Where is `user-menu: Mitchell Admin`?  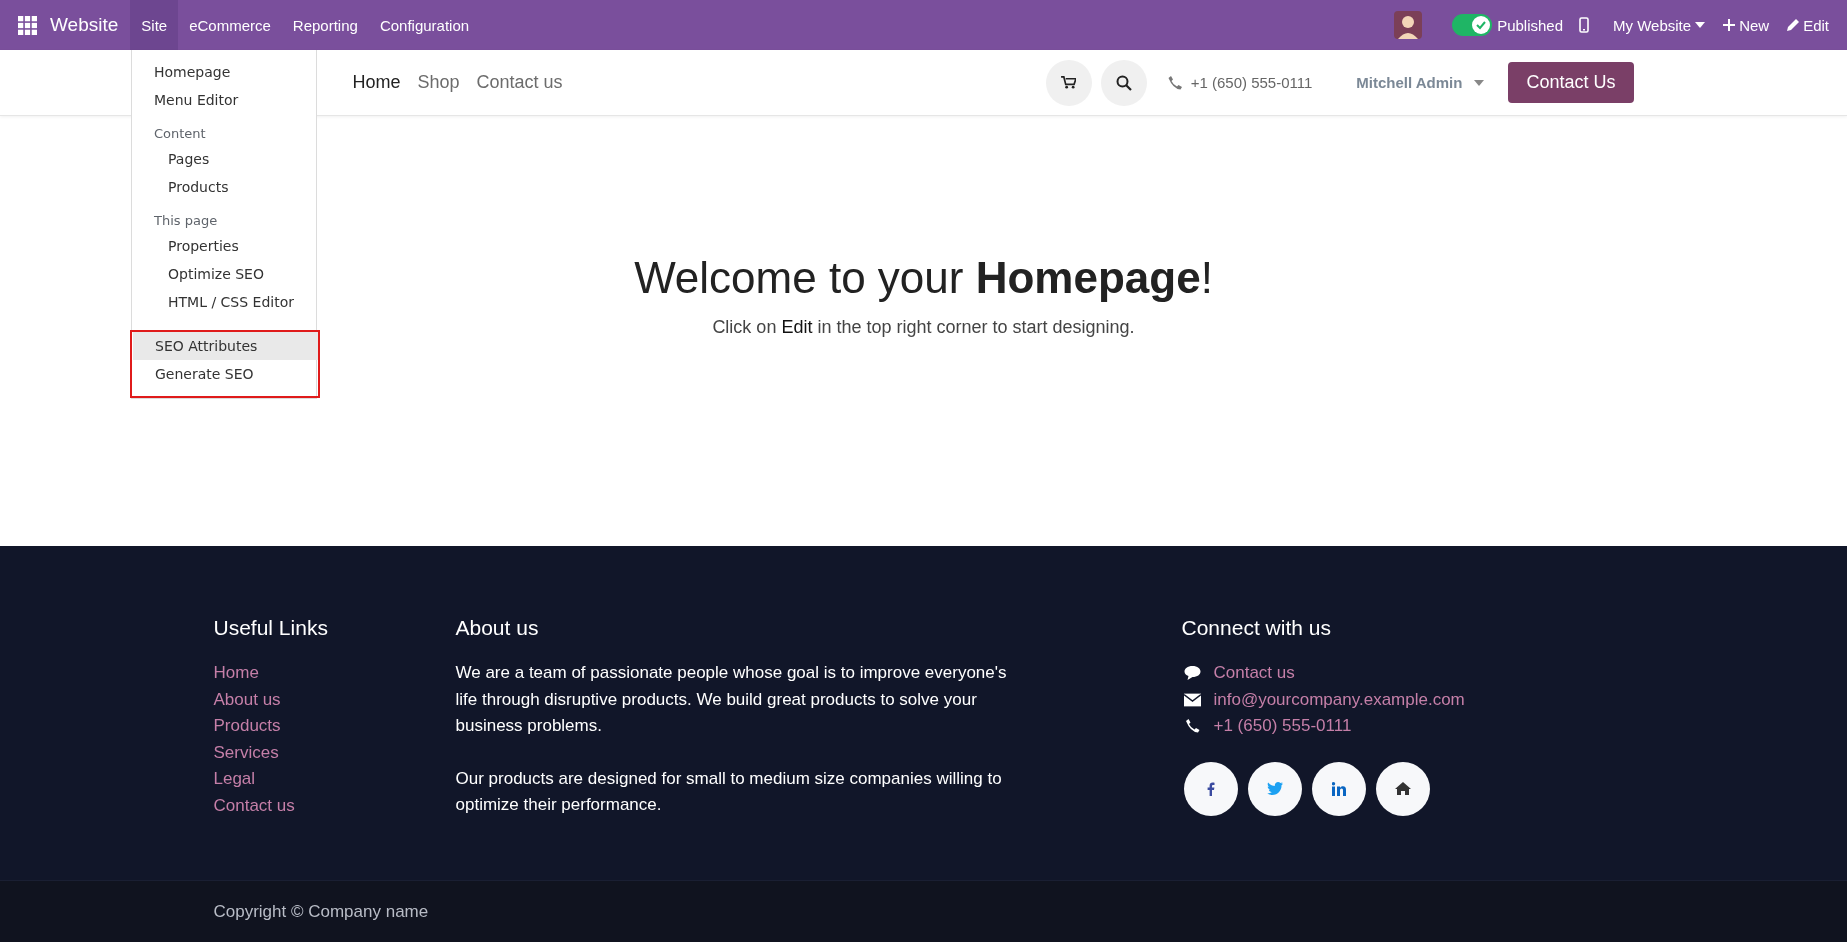 user-menu: Mitchell Admin is located at coordinates (1420, 82).